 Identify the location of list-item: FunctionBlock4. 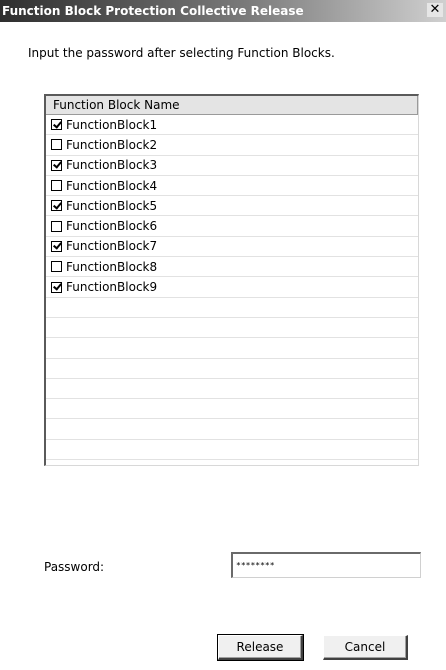
(232, 186).